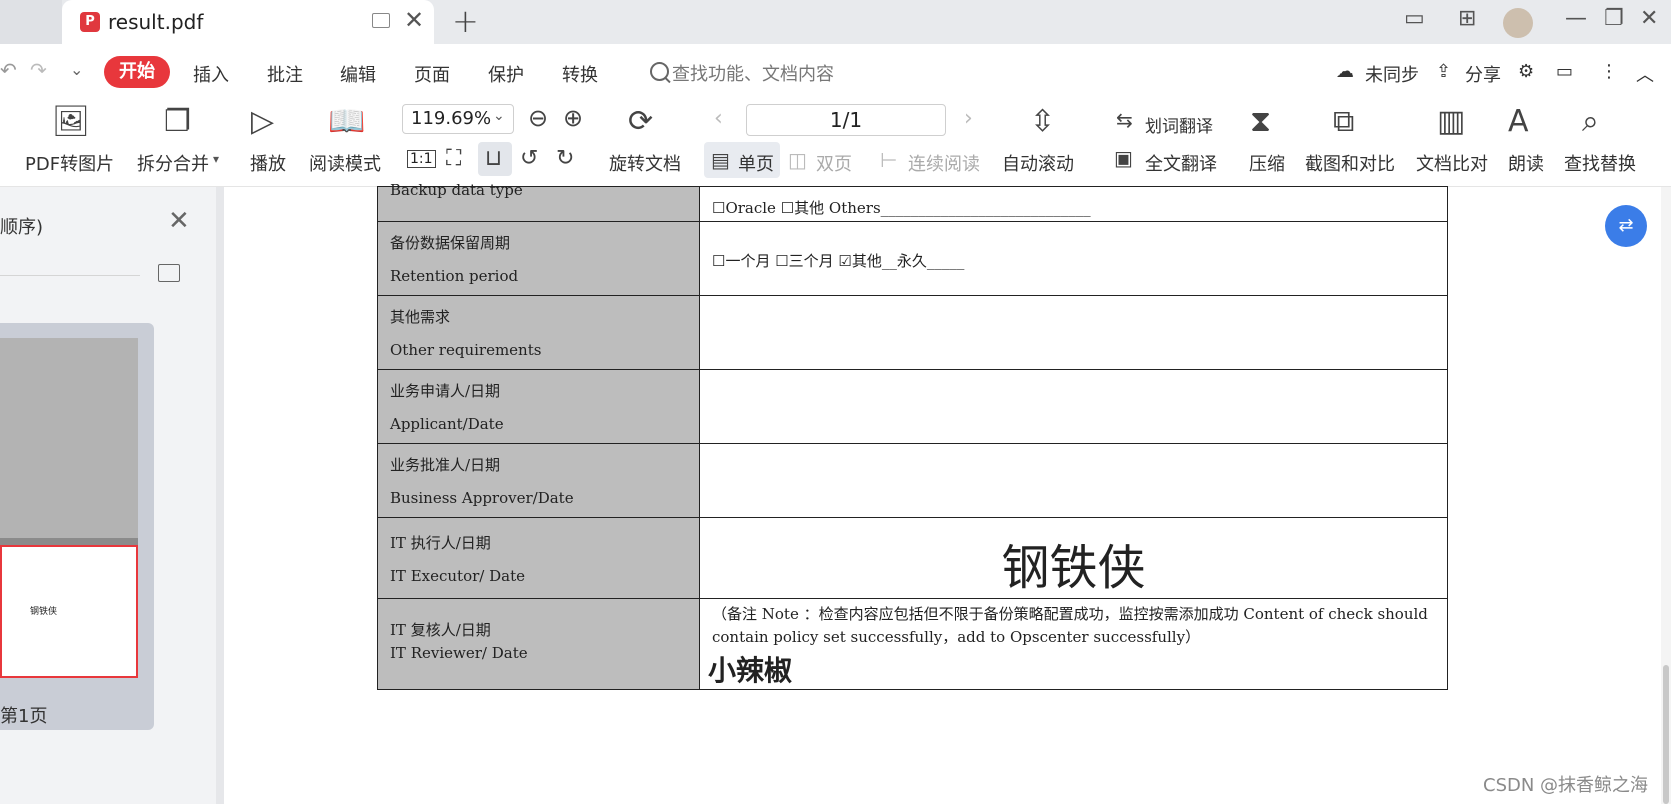 The image size is (1671, 804). I want to click on comment-icon: ▭, so click(1564, 71).